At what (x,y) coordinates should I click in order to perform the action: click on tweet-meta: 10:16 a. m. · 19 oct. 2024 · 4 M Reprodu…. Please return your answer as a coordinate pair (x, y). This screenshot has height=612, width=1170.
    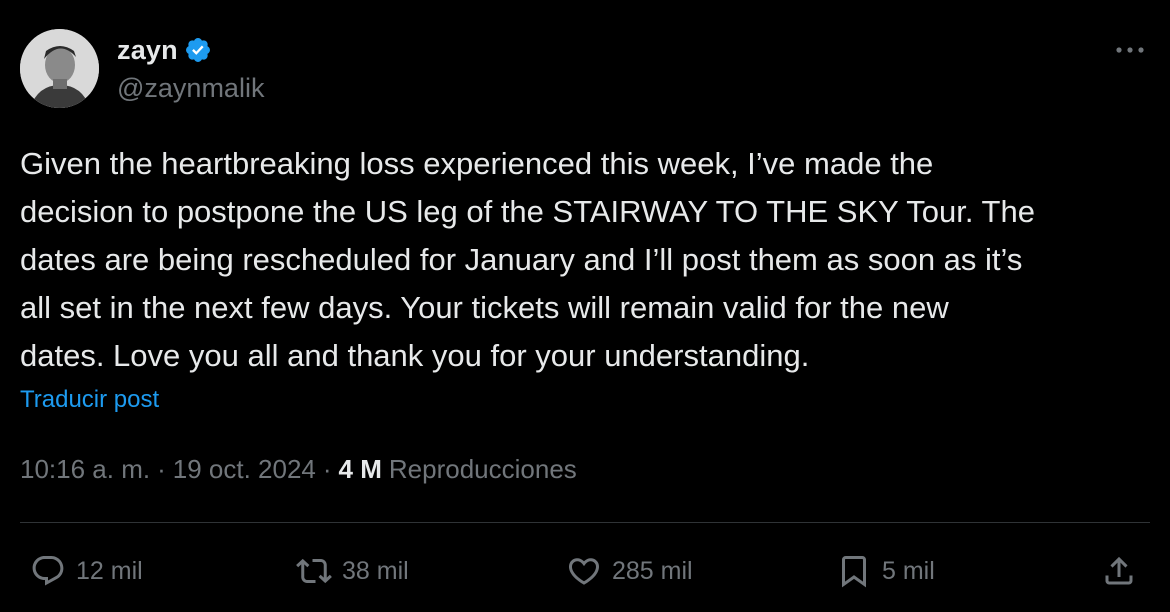
    Looking at the image, I should click on (298, 469).